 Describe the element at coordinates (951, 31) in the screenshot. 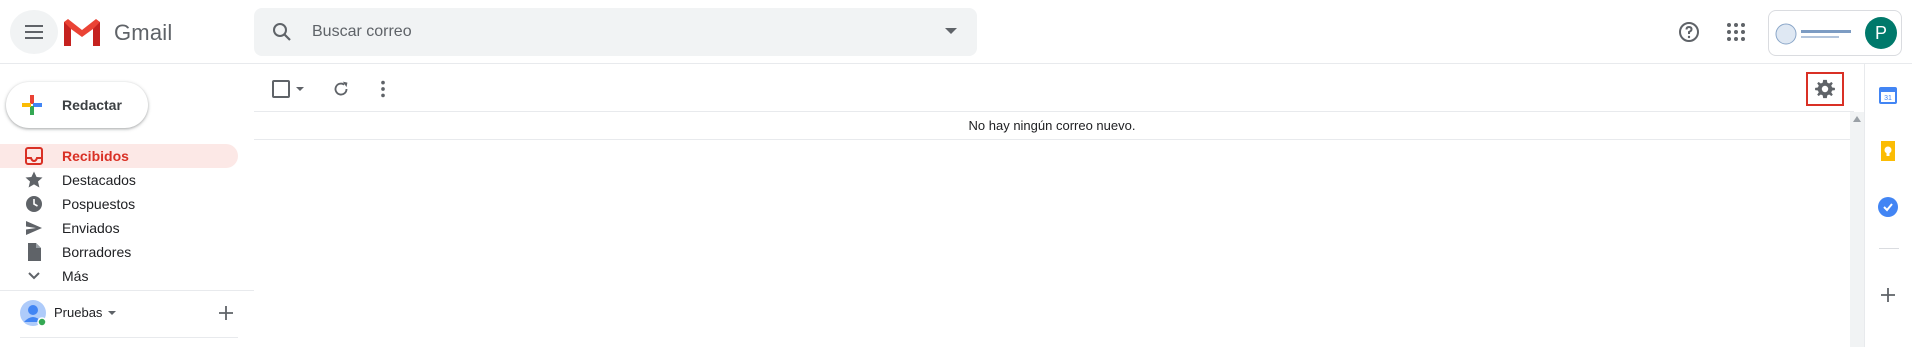

I see `search-options-caret-icon` at that location.